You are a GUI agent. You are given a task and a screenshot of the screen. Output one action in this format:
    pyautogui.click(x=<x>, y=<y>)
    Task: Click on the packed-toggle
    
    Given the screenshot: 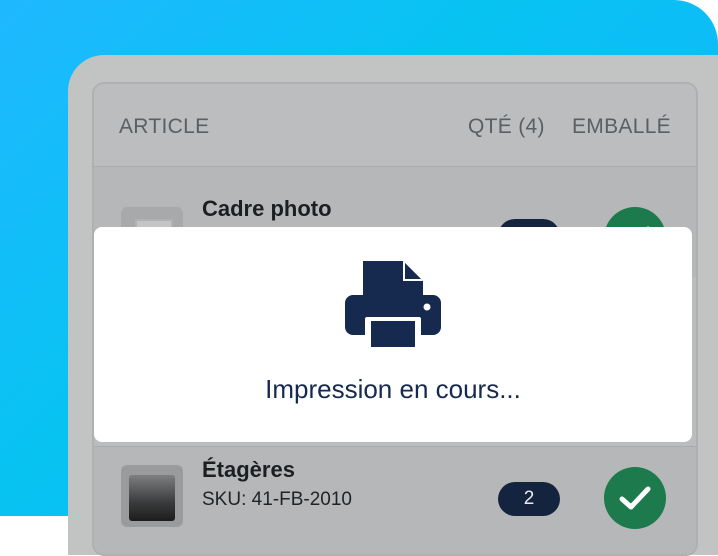 What is the action you would take?
    pyautogui.click(x=635, y=498)
    